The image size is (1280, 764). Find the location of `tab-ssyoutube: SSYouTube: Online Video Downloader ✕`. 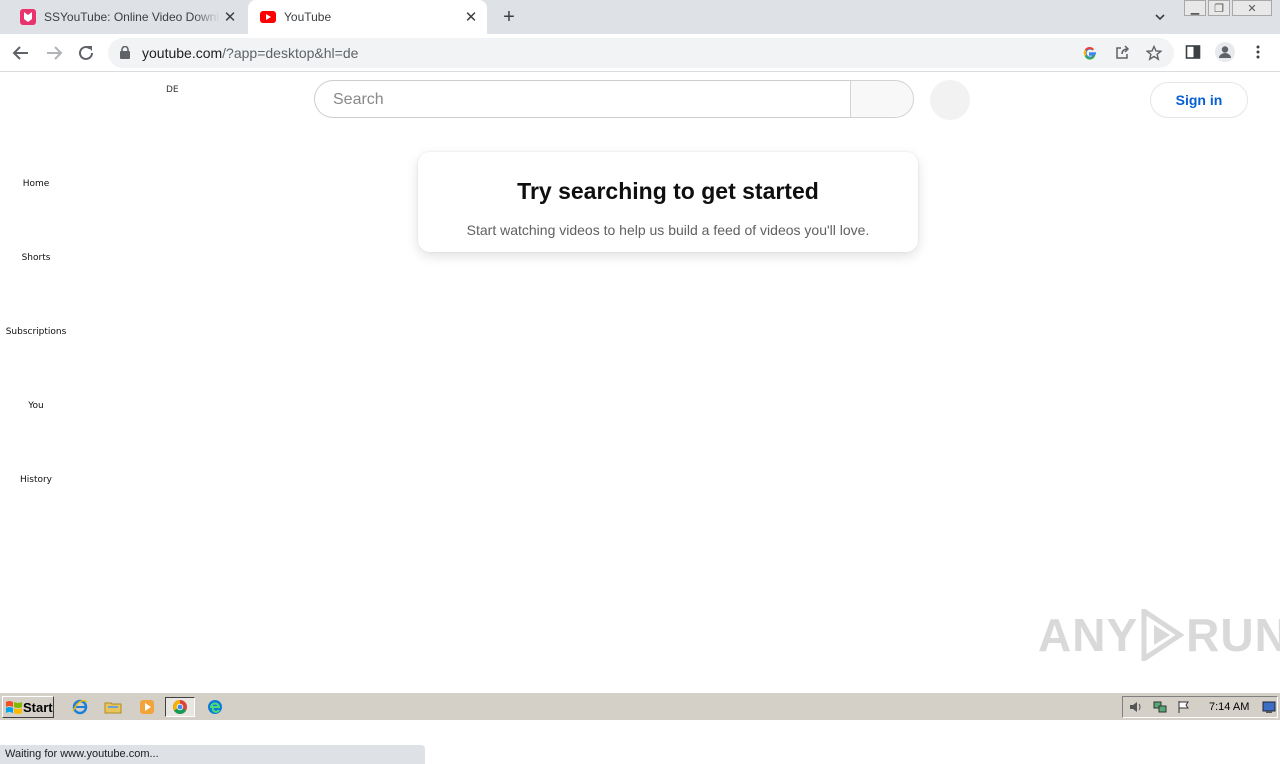

tab-ssyoutube: SSYouTube: Online Video Downloader ✕ is located at coordinates (127, 17).